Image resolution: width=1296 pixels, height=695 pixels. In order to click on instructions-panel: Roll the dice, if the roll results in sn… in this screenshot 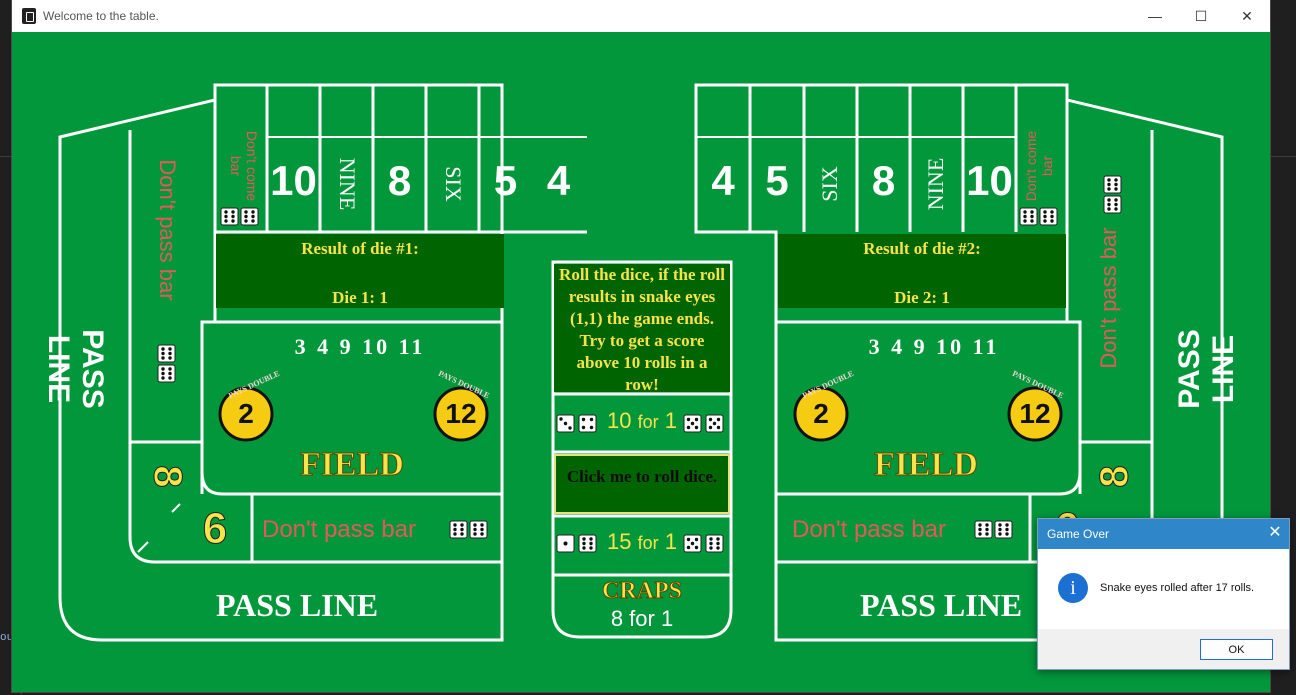, I will do `click(642, 329)`.